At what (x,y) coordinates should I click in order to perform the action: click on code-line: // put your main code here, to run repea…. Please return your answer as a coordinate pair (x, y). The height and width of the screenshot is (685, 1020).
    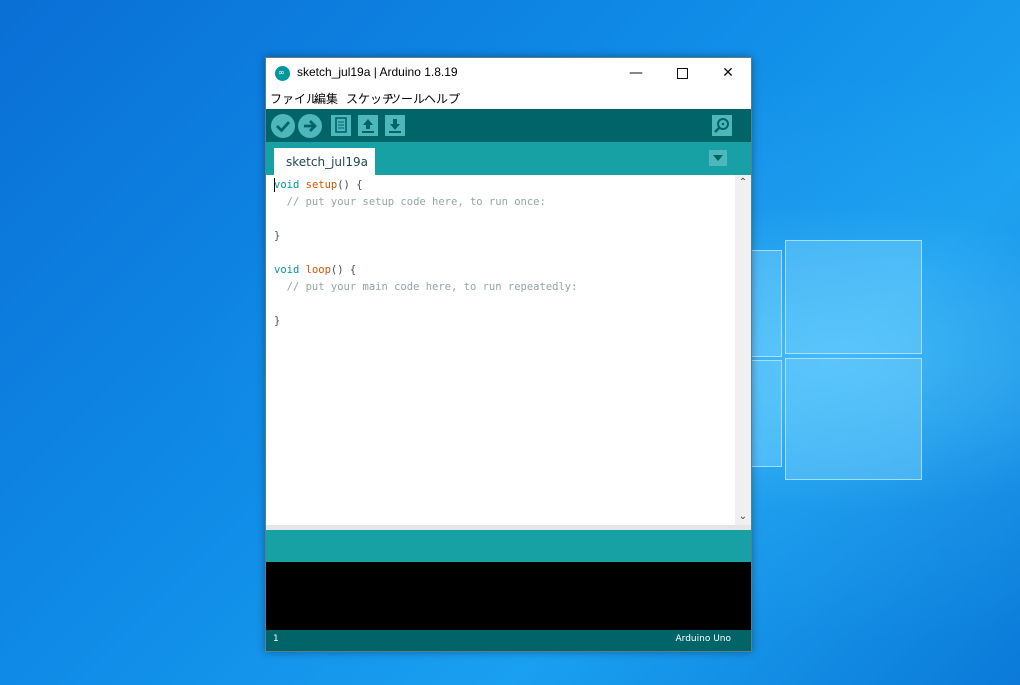
    Looking at the image, I should click on (426, 287).